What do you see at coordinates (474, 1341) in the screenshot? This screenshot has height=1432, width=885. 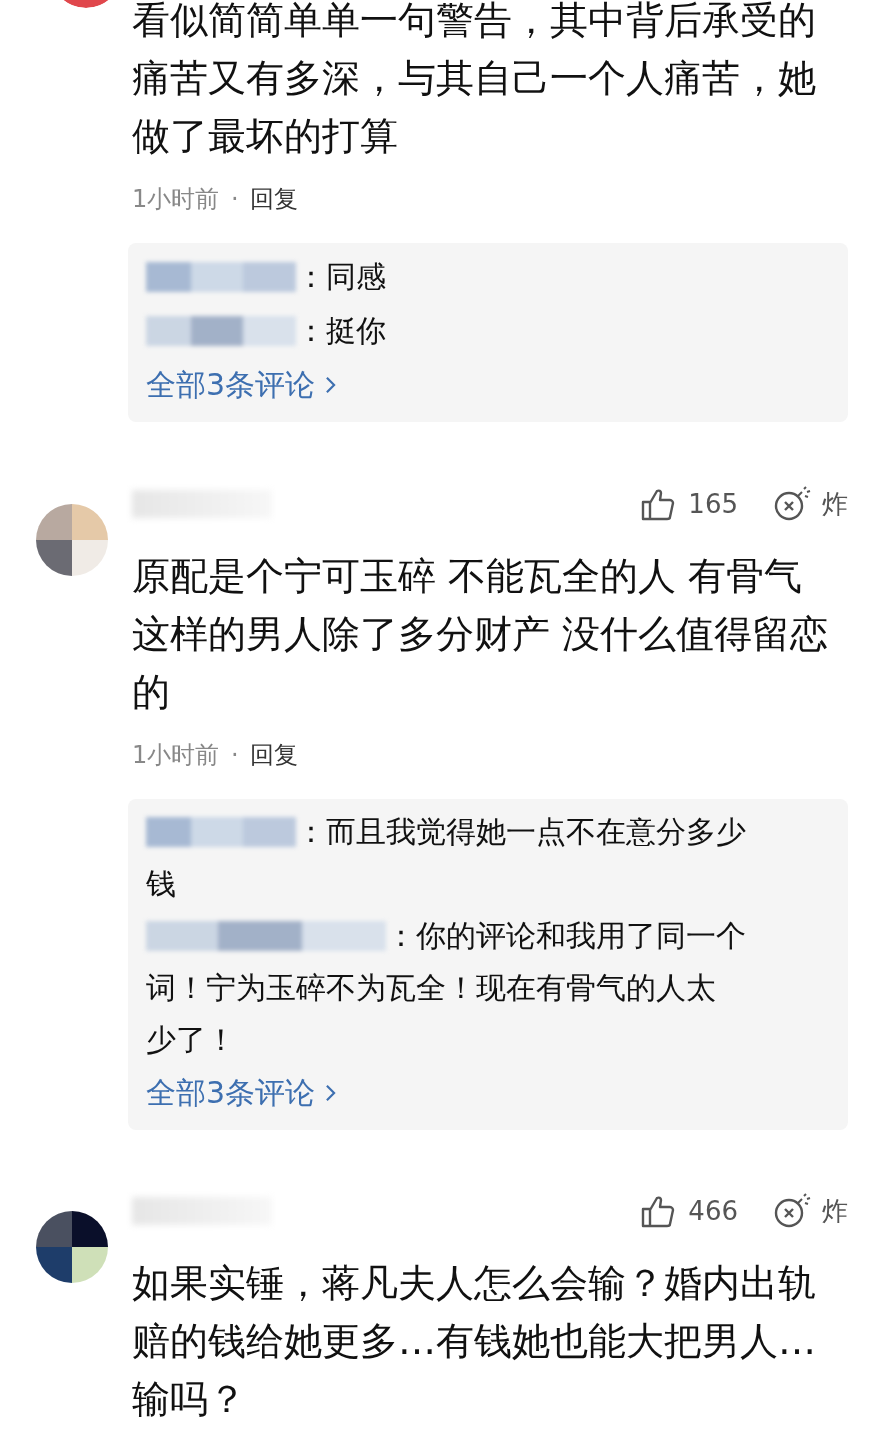 I see `comment-text: 如果实锤，蒋凡夫人怎么会输？婚内出轨 赔的钱给她更多…有钱她也能大把男人… 输吗？` at bounding box center [474, 1341].